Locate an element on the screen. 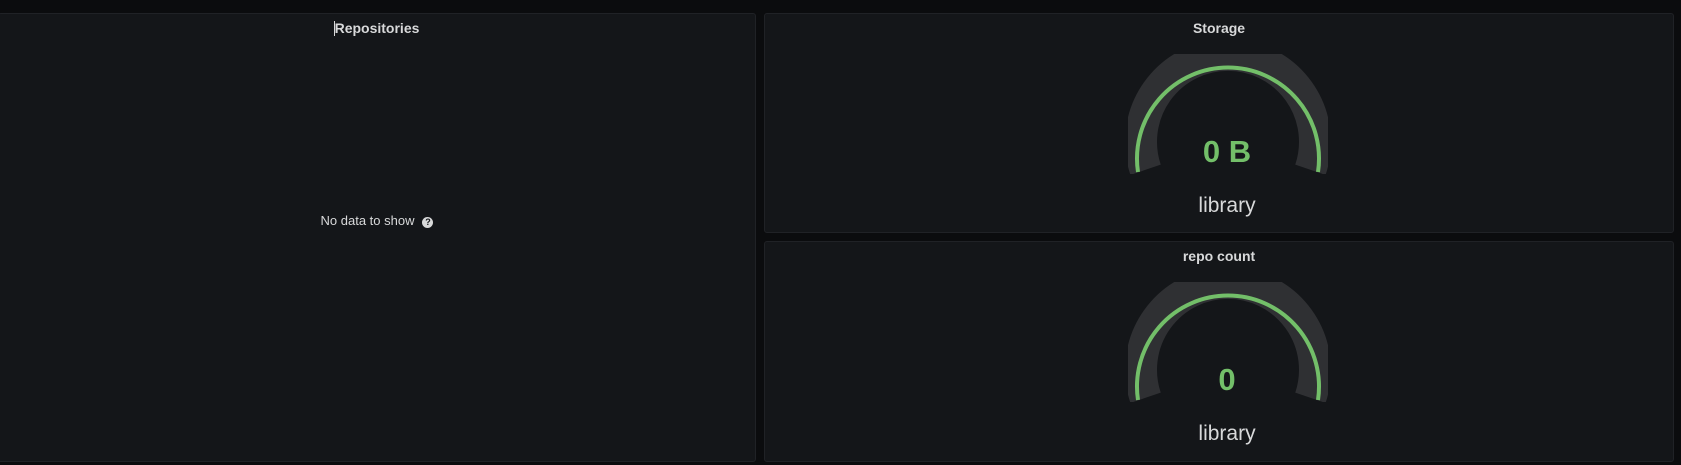 This screenshot has width=1681, height=465. repositories-panel-header: Repositories is located at coordinates (377, 28).